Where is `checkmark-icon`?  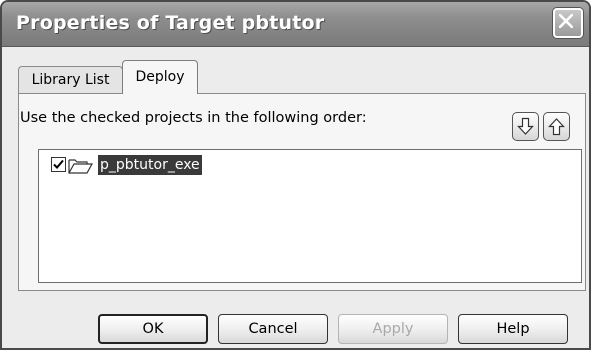
checkmark-icon is located at coordinates (58, 164).